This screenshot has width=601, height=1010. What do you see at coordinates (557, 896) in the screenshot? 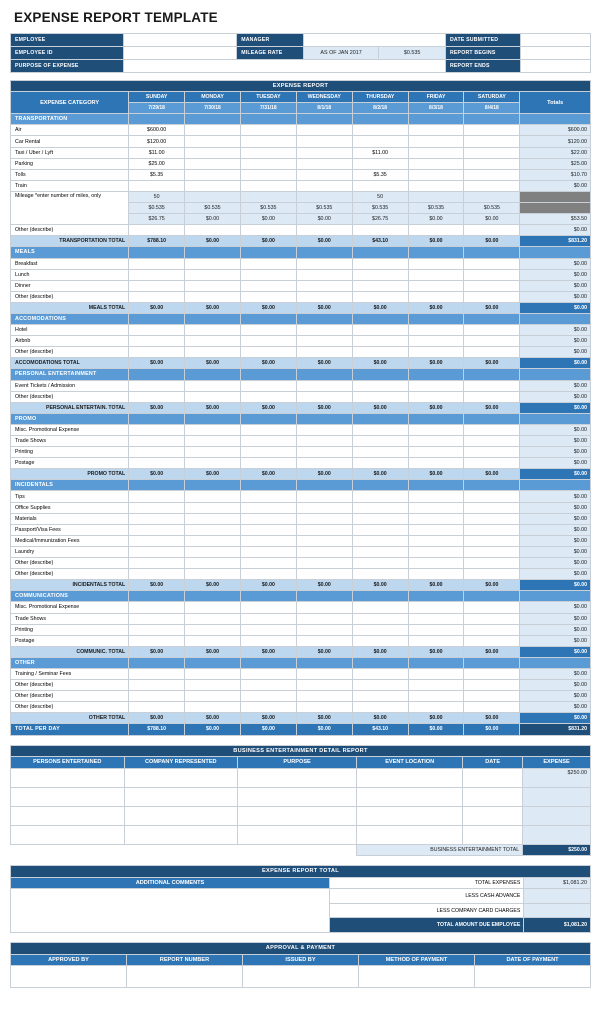
I see `less-cash-advance-value` at bounding box center [557, 896].